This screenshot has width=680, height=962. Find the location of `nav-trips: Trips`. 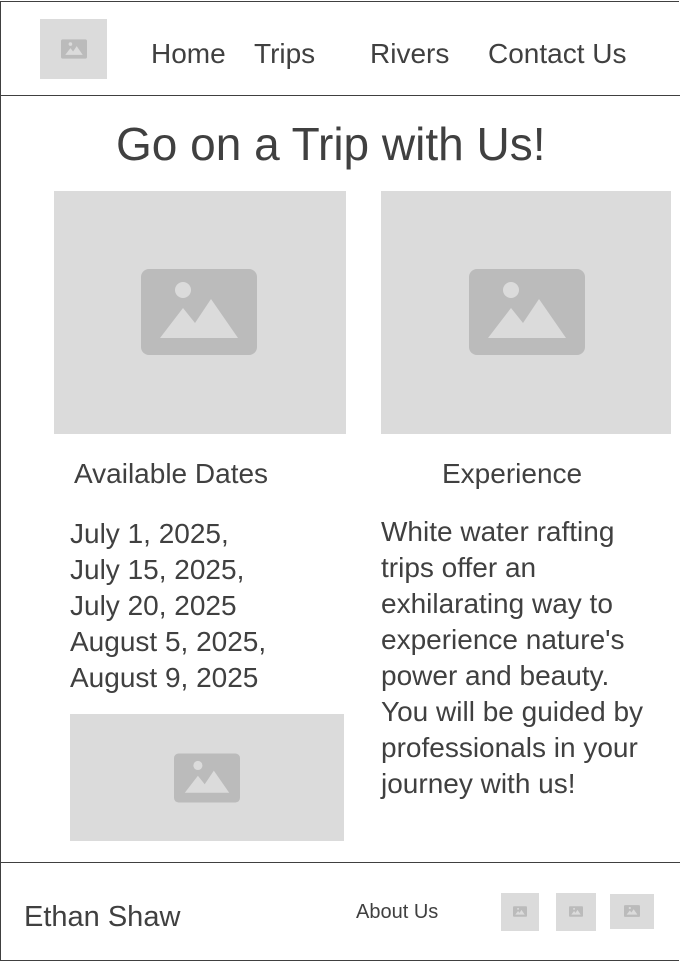

nav-trips: Trips is located at coordinates (284, 54).